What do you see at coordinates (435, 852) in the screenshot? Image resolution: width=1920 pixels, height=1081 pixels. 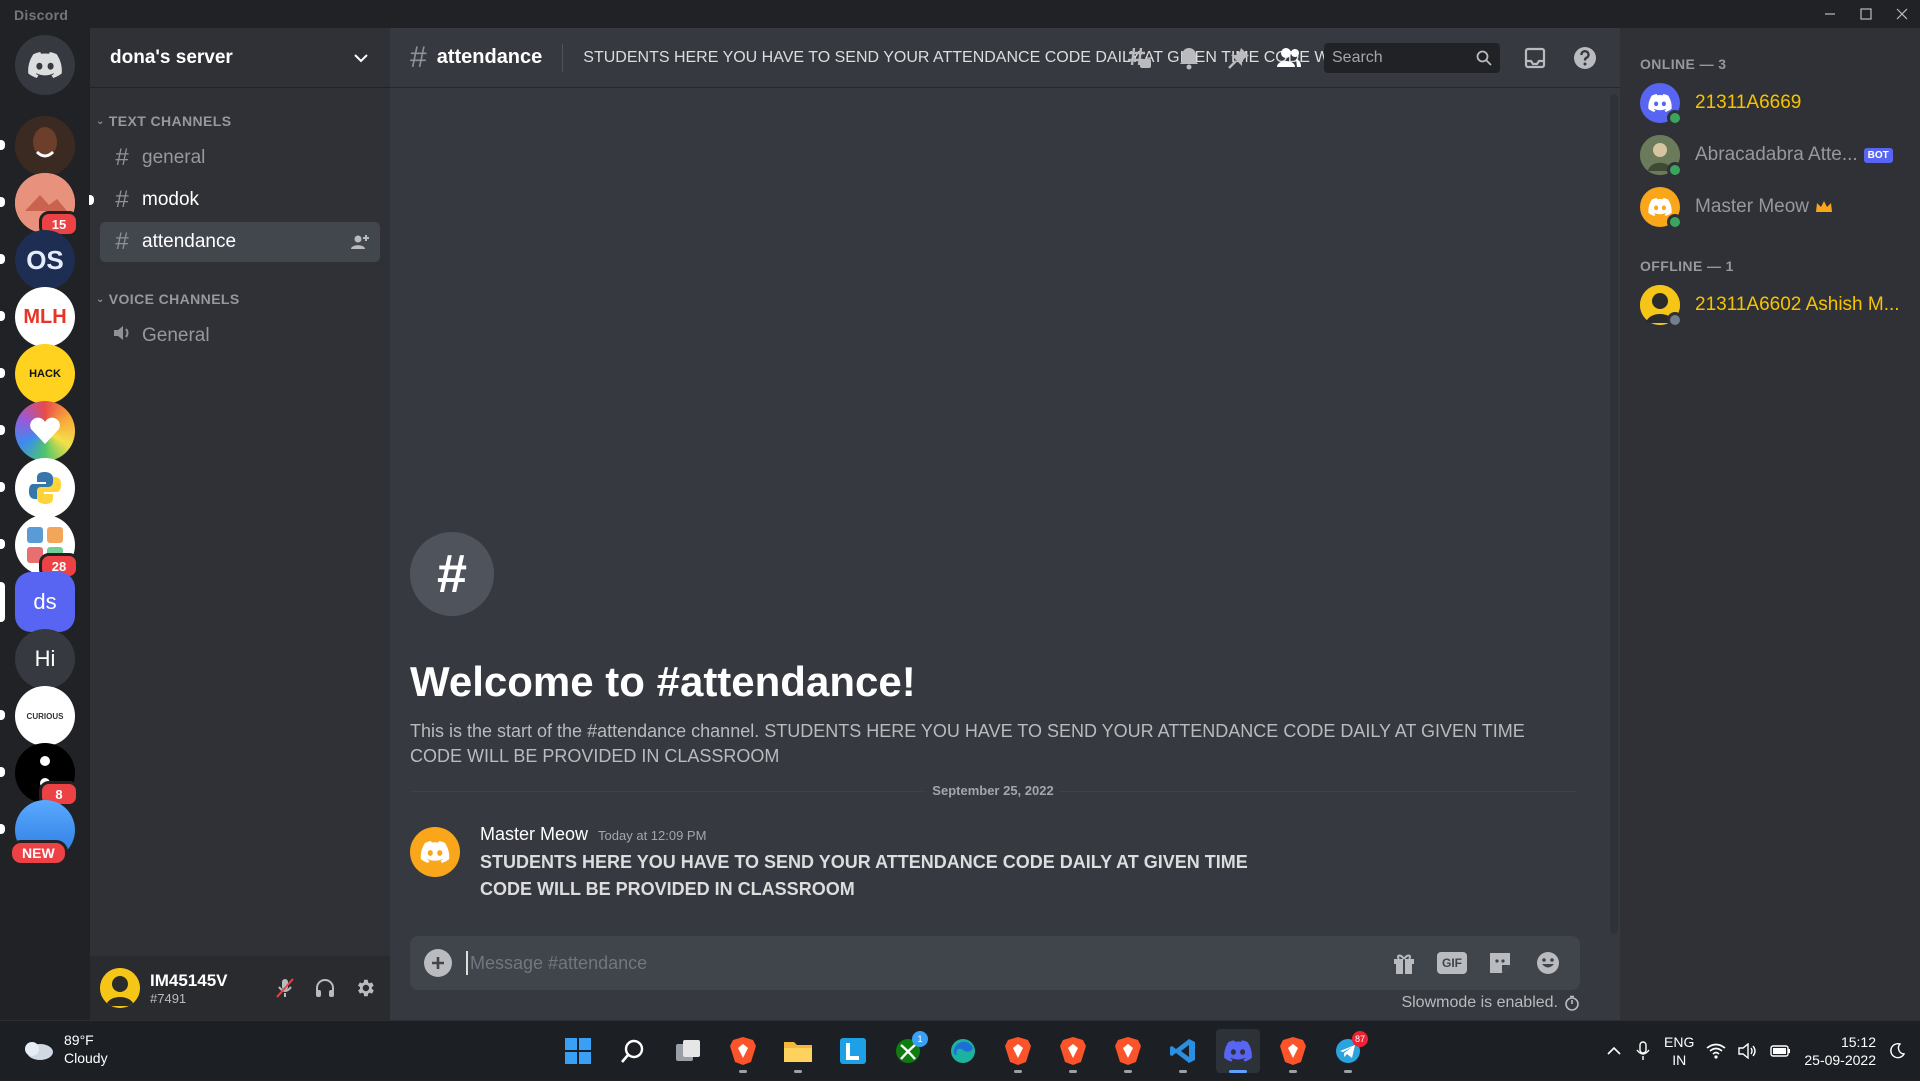 I see `message-avatar` at bounding box center [435, 852].